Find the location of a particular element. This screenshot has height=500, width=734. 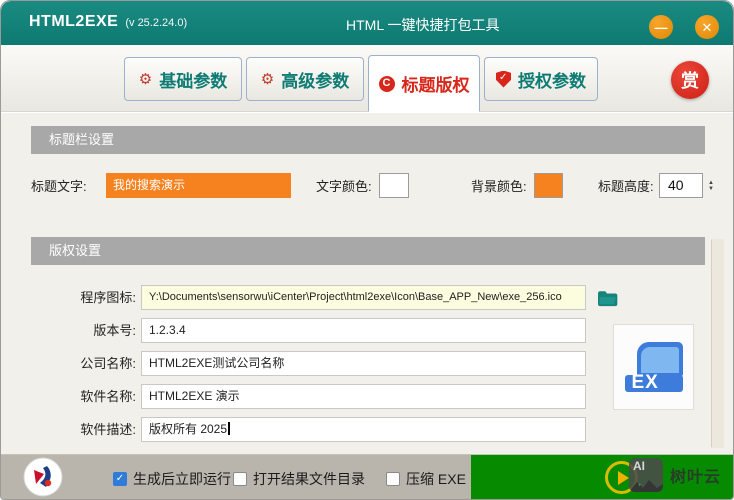

watermark-ai-icon: AI + is located at coordinates (646, 475).